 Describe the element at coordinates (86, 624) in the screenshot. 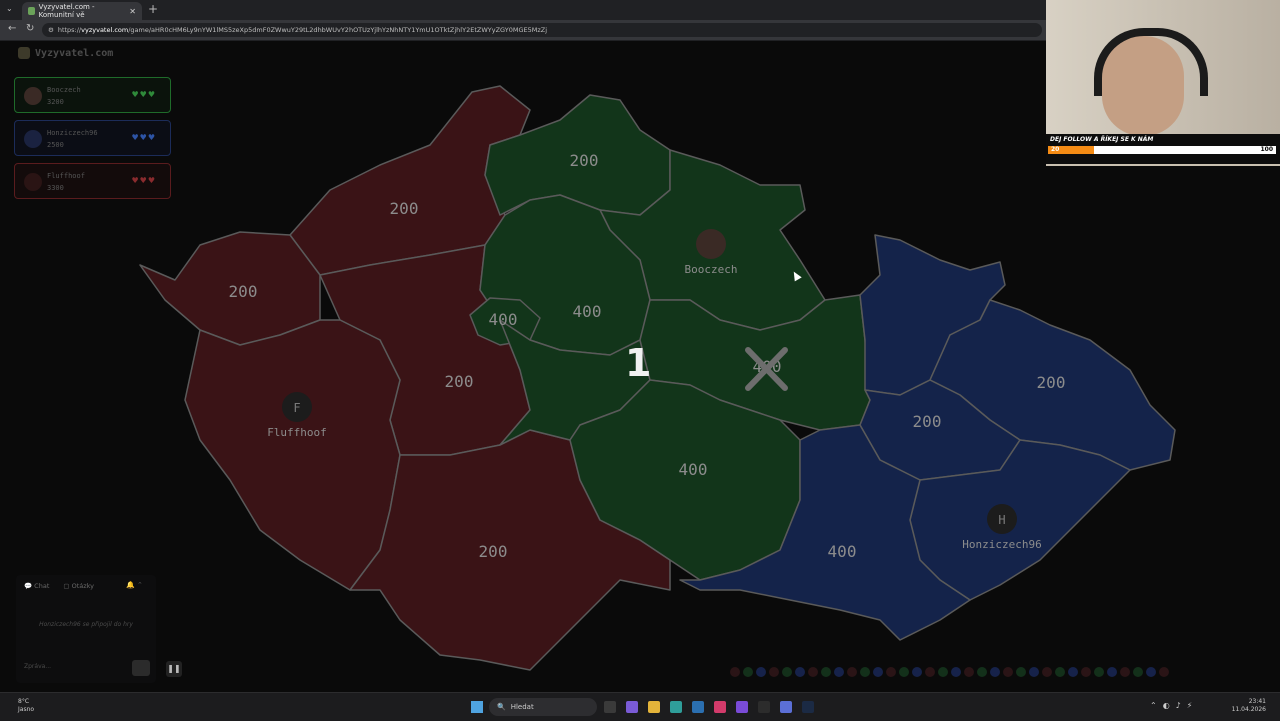

I see `chat-system-message: Honziczech96 se připojil do hry` at that location.